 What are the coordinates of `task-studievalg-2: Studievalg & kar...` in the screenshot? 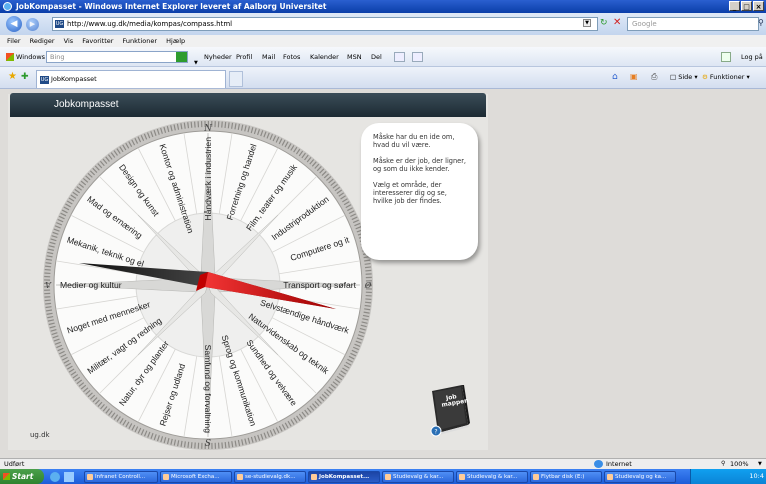 It's located at (492, 477).